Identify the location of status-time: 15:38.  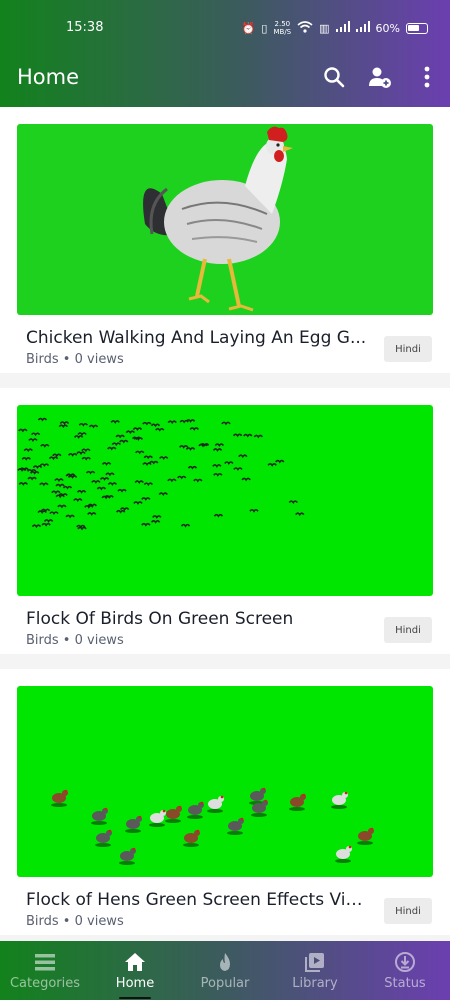
(85, 27).